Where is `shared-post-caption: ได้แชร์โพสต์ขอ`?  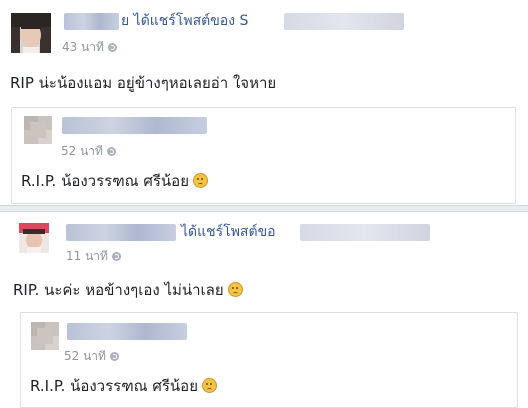
shared-post-caption: ได้แชร์โพสต์ขอ is located at coordinates (228, 232).